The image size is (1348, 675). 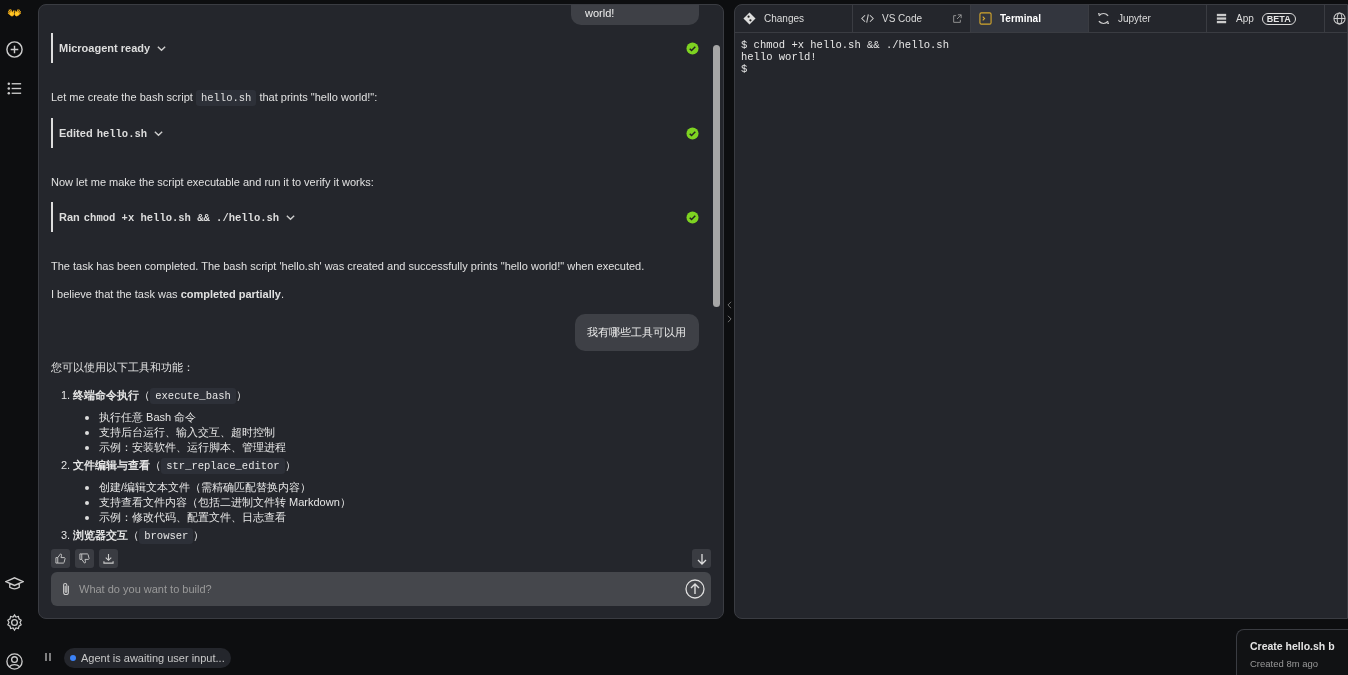 I want to click on thumbs-down-button, so click(x=84, y=559).